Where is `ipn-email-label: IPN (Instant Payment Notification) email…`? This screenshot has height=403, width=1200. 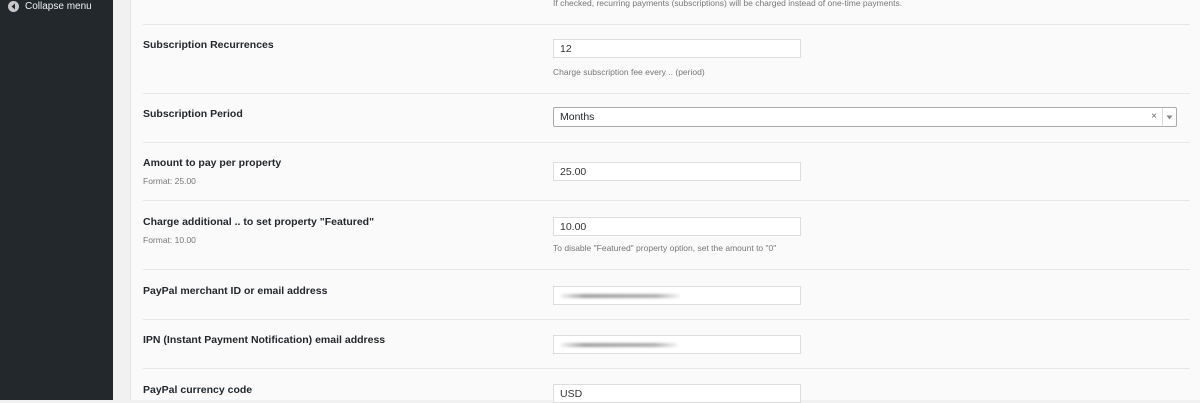 ipn-email-label: IPN (Instant Payment Notification) email… is located at coordinates (264, 340).